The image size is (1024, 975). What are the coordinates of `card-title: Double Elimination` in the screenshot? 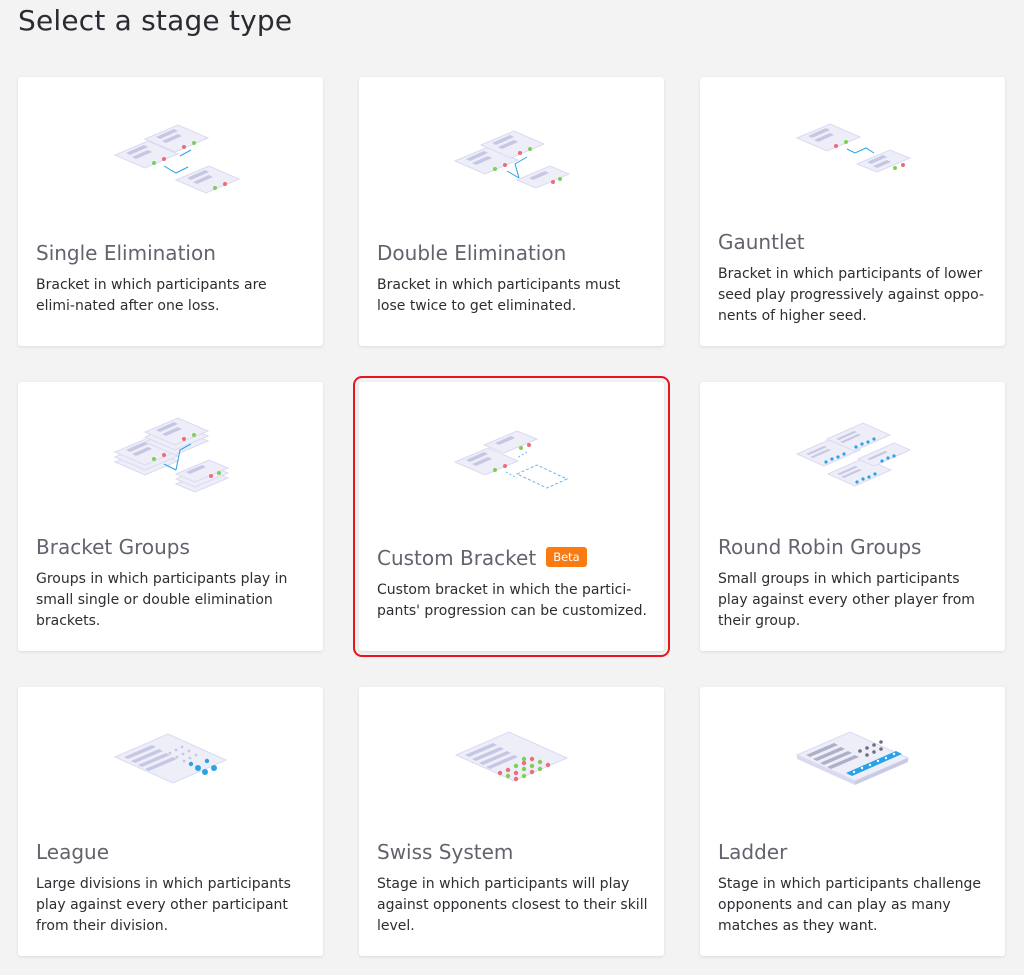 It's located at (472, 253).